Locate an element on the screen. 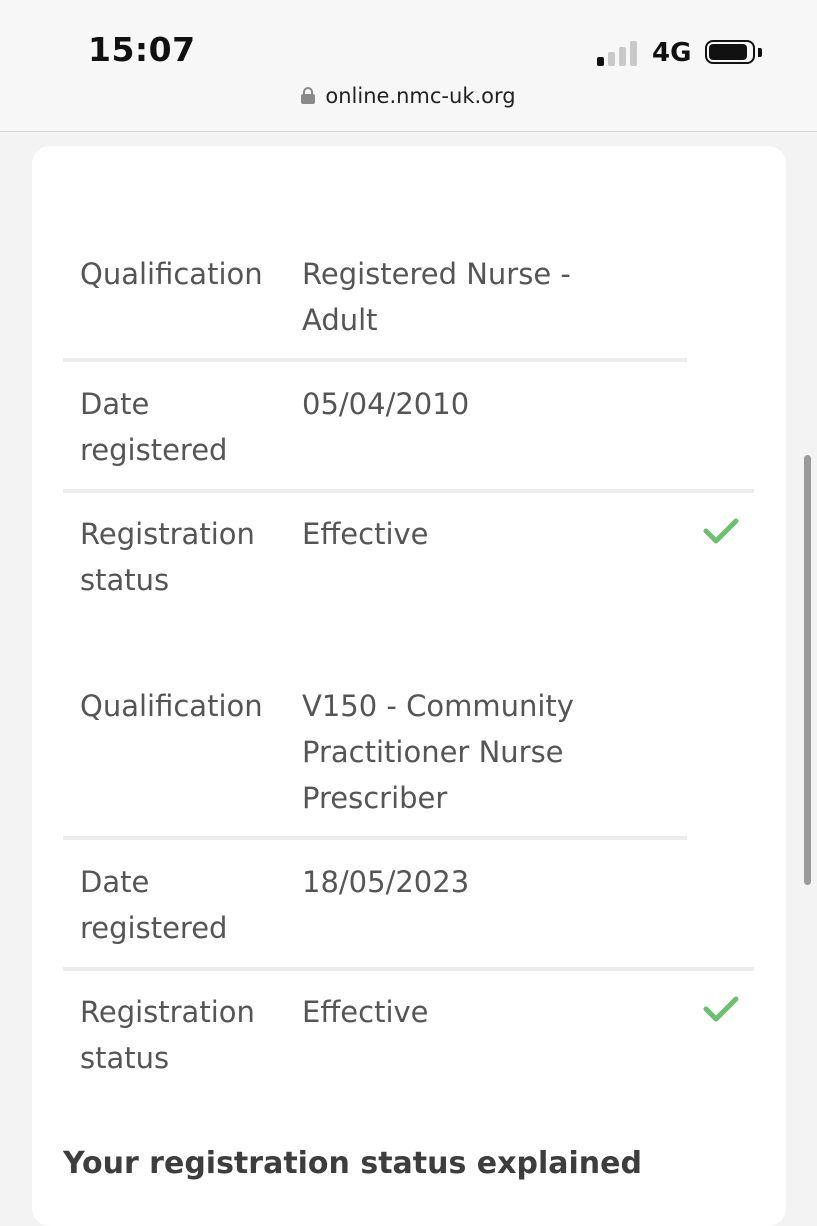  address-bar: online.nmc-uk.org is located at coordinates (408, 96).